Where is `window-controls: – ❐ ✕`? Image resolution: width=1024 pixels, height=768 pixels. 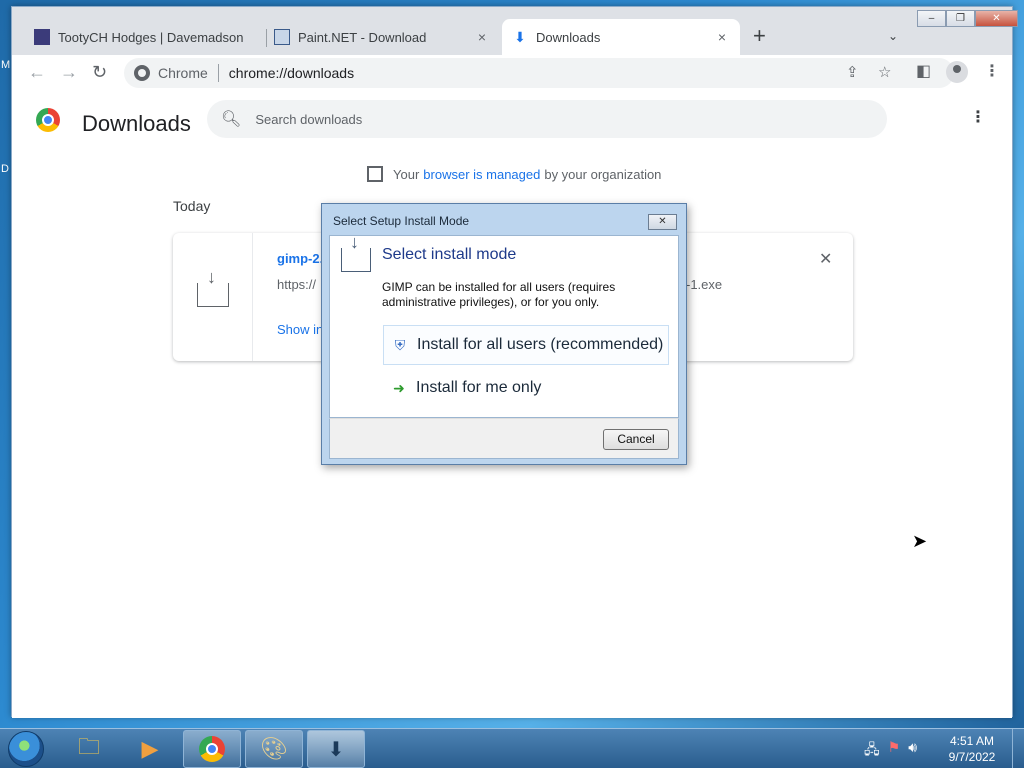
window-controls: – ❐ ✕ is located at coordinates (967, 18).